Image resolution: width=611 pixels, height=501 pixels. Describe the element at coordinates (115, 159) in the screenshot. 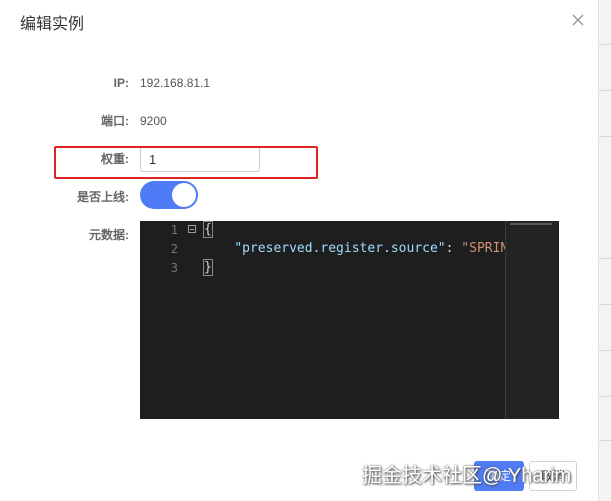

I see `weight-label: 权重:` at that location.